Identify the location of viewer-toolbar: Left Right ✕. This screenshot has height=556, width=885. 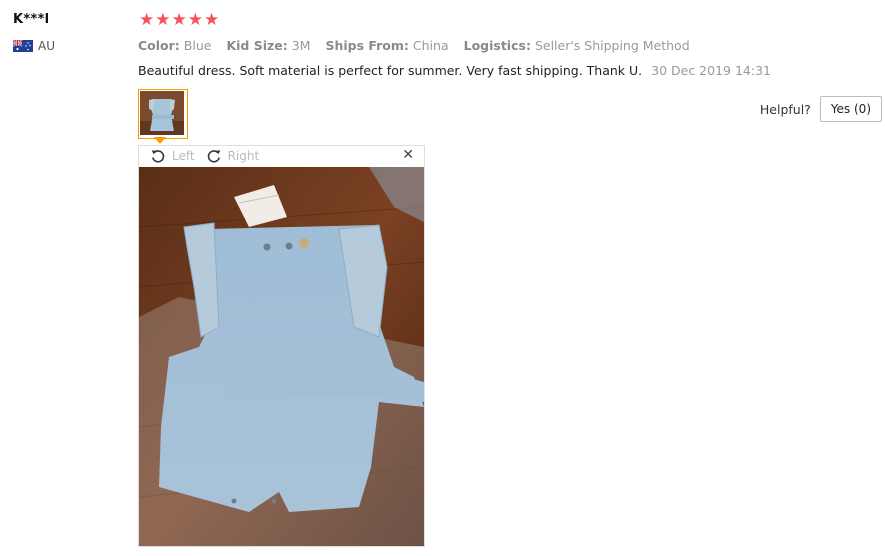
(281, 156).